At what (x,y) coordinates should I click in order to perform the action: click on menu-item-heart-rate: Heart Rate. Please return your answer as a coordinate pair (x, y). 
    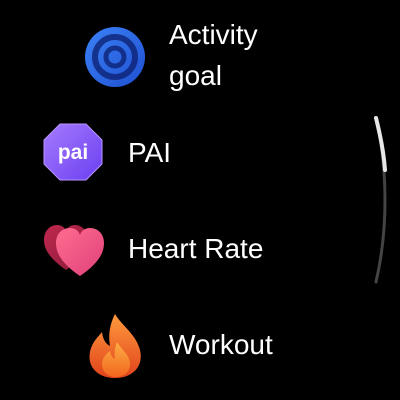
    Looking at the image, I should click on (180, 250).